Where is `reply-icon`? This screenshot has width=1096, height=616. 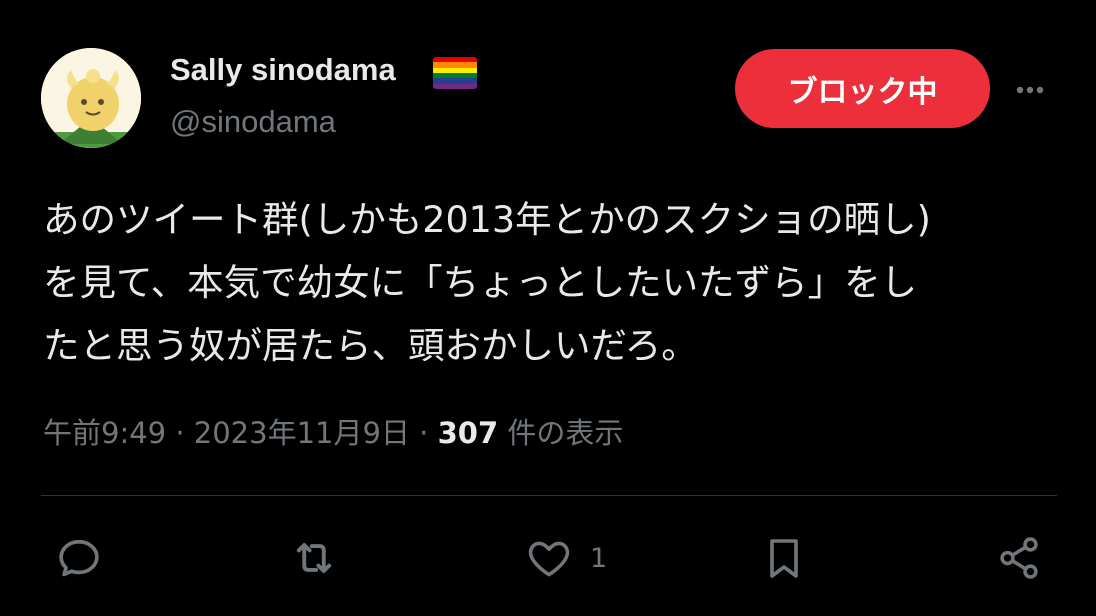
reply-icon is located at coordinates (79, 558).